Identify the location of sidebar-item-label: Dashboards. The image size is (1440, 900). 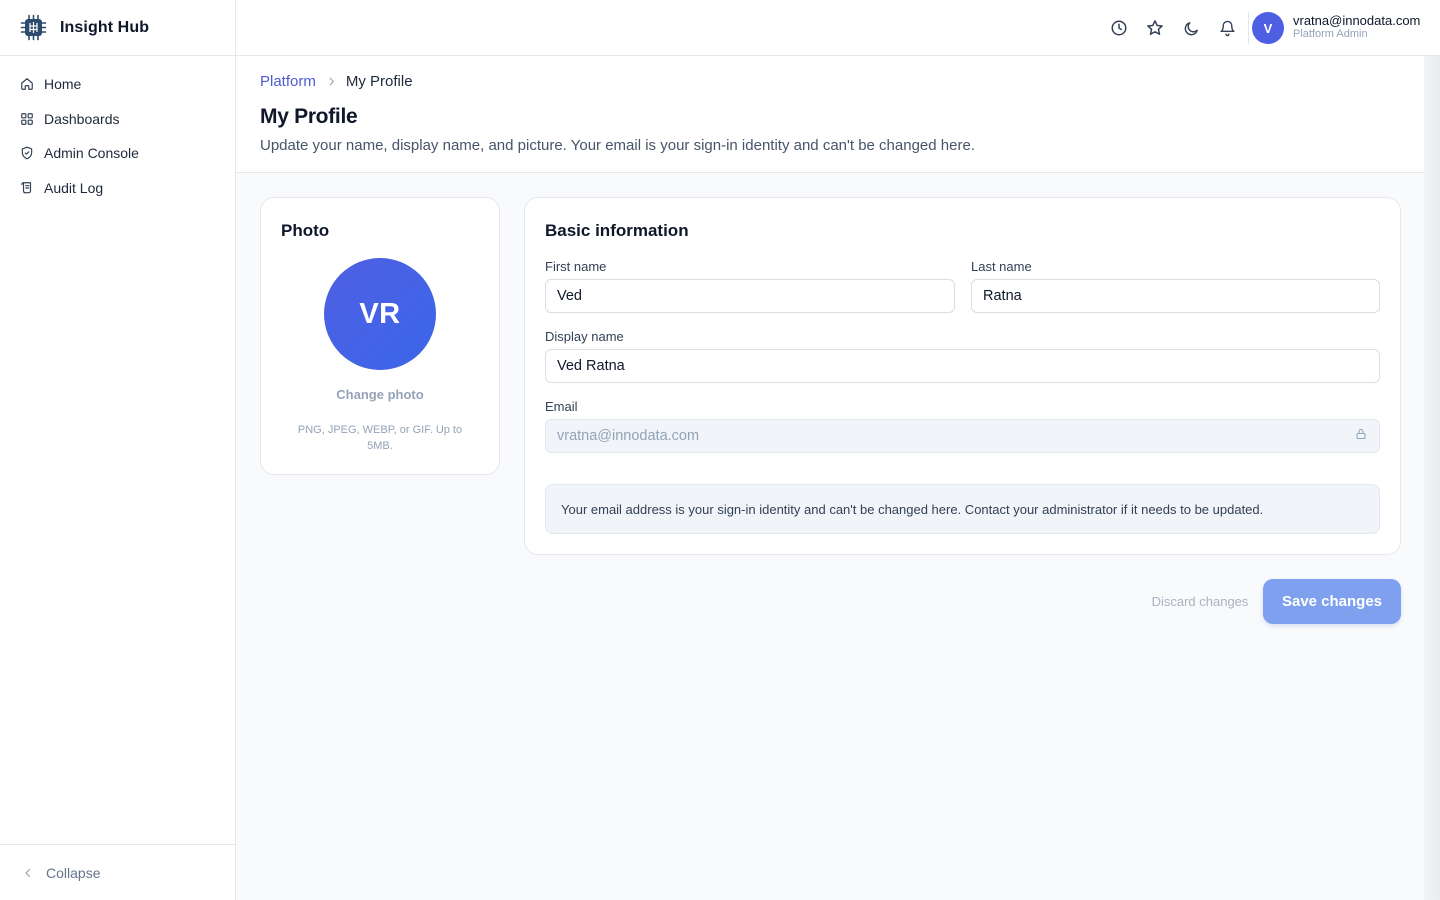
(82, 118).